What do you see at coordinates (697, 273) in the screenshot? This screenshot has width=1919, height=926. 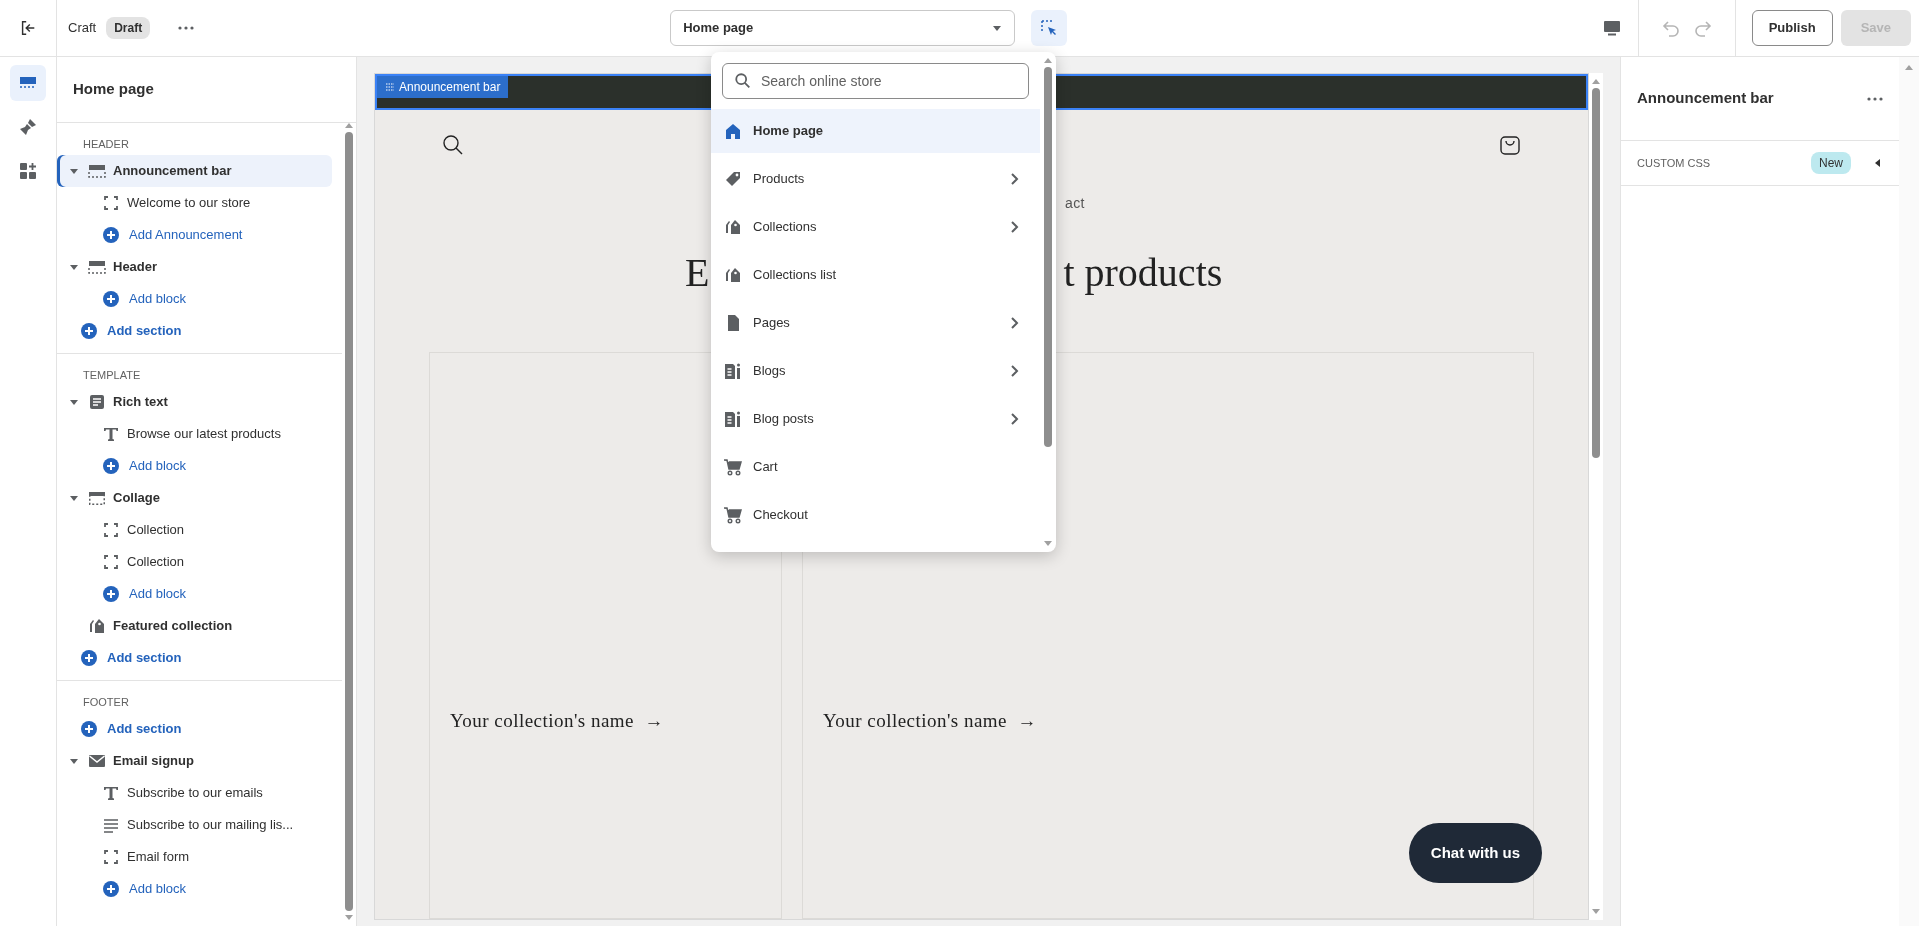 I see `heading-fragment: E` at bounding box center [697, 273].